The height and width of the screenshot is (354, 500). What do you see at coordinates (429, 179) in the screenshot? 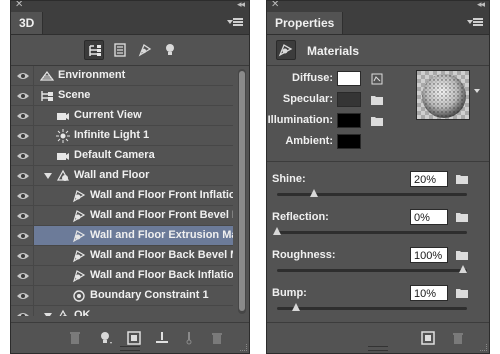
I see `slider-value-input: 20%` at bounding box center [429, 179].